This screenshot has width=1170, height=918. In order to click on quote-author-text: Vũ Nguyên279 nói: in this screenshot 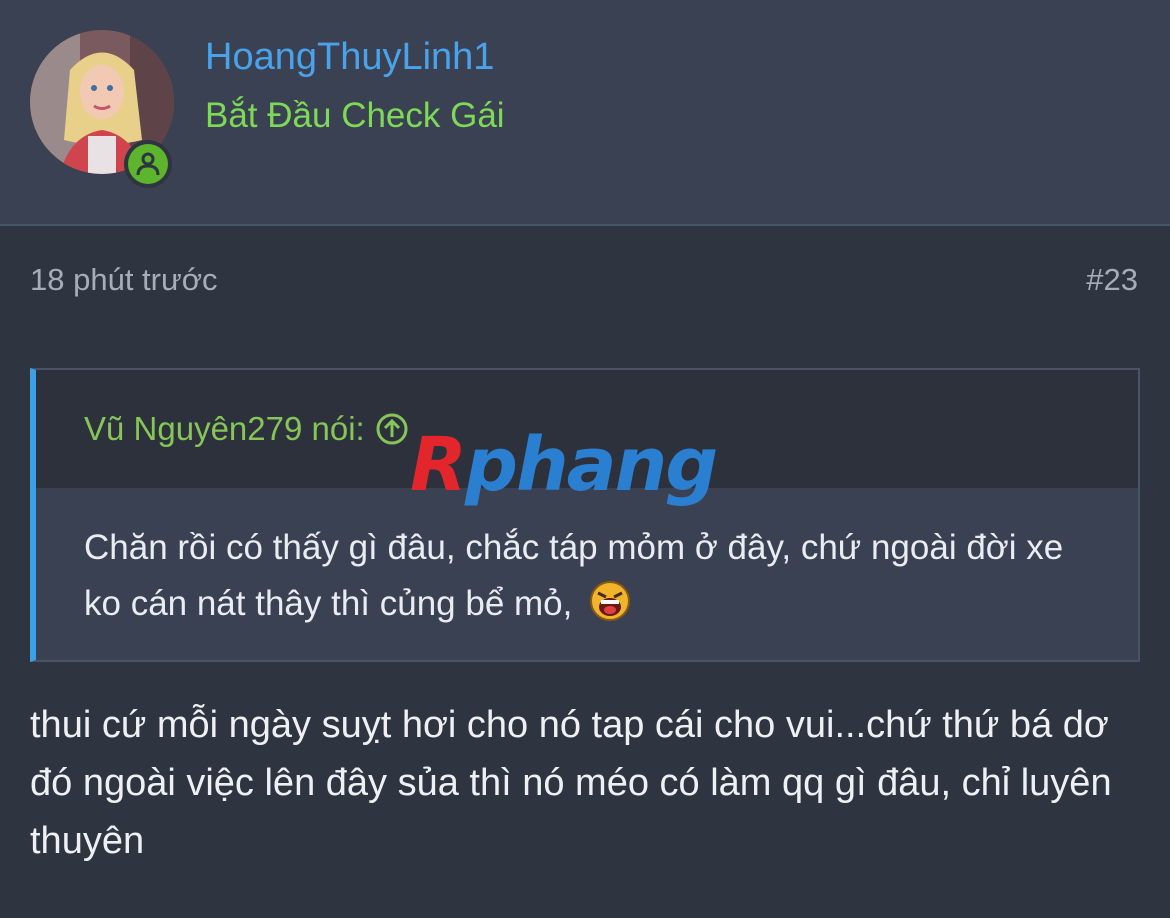, I will do `click(224, 428)`.